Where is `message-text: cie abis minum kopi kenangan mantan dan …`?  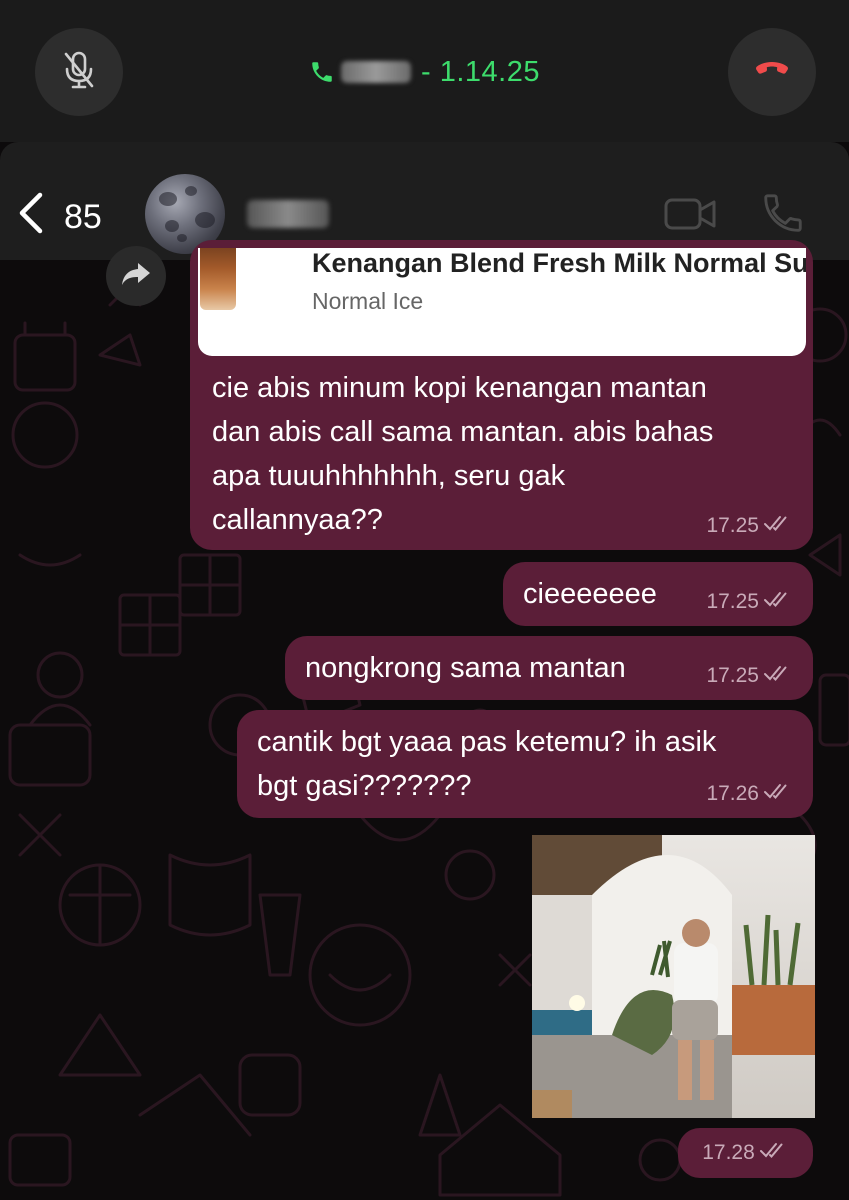
message-text: cie abis minum kopi kenangan mantan dan … is located at coordinates (463, 454).